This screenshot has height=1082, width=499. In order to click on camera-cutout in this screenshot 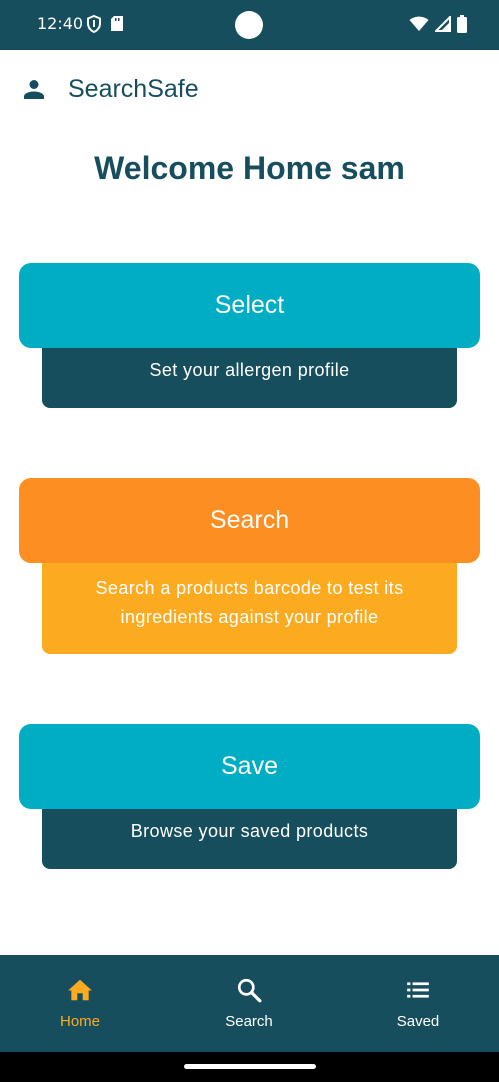, I will do `click(249, 25)`.